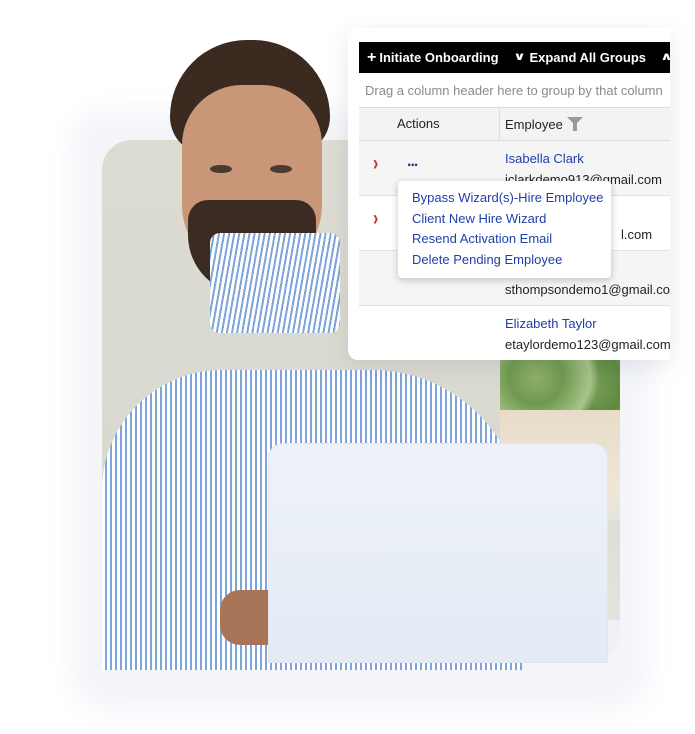  Describe the element at coordinates (418, 124) in the screenshot. I see `column-header-actions: Actions` at that location.